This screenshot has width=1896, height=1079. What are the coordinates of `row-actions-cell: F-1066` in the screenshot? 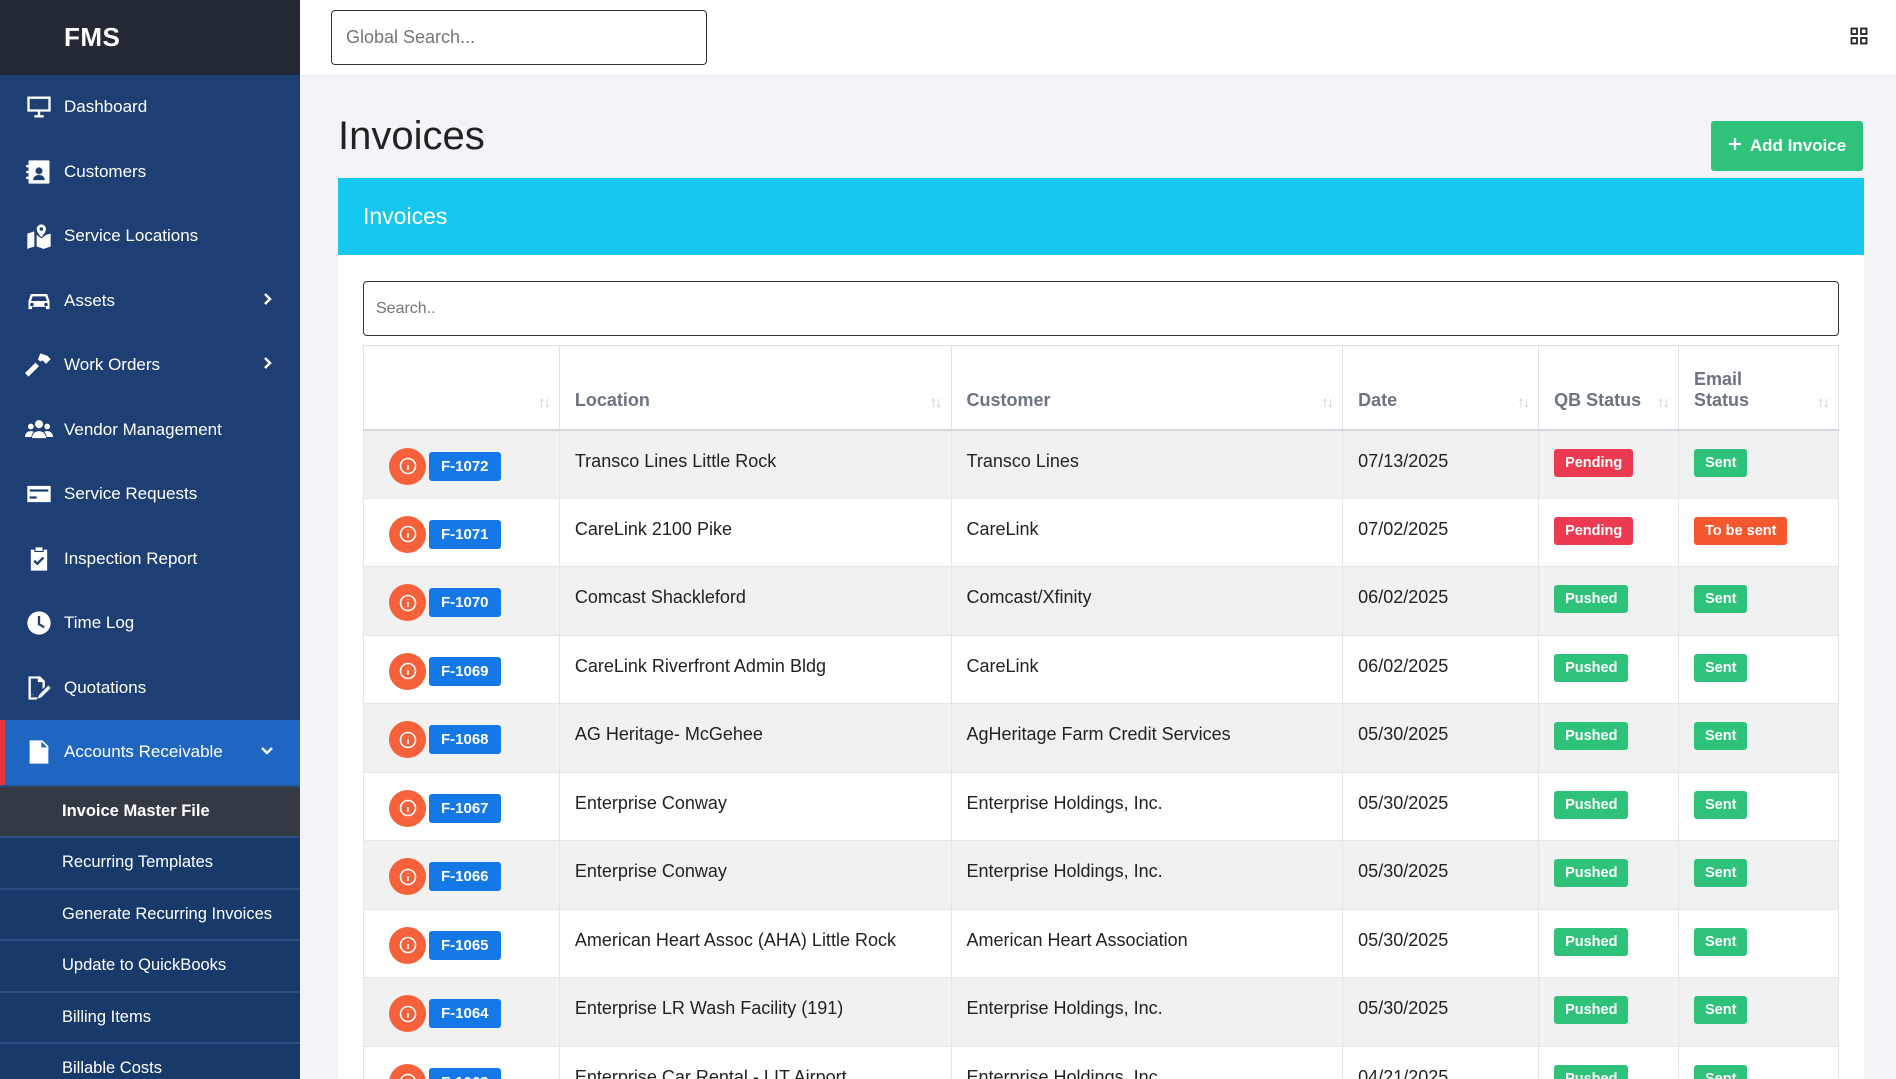 It's located at (461, 875).